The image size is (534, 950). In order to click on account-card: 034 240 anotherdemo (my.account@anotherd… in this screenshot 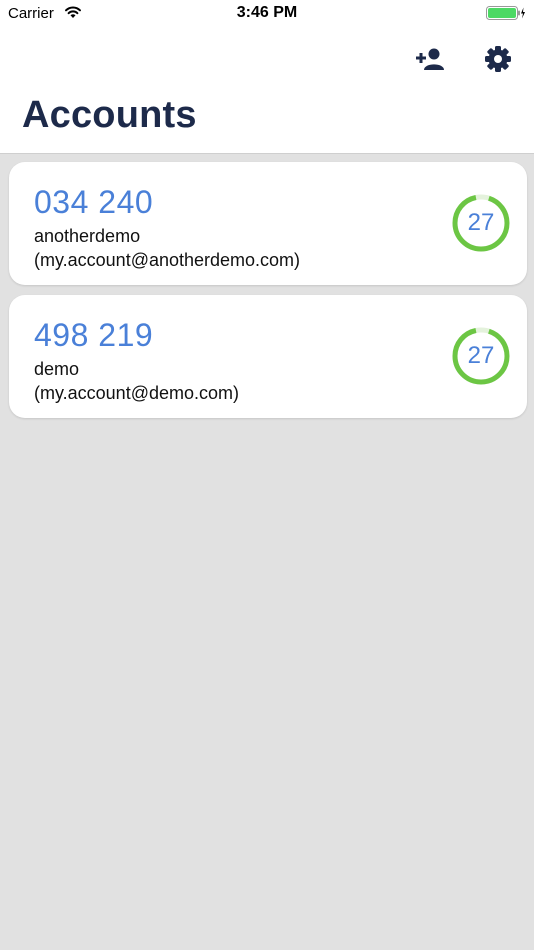, I will do `click(268, 223)`.